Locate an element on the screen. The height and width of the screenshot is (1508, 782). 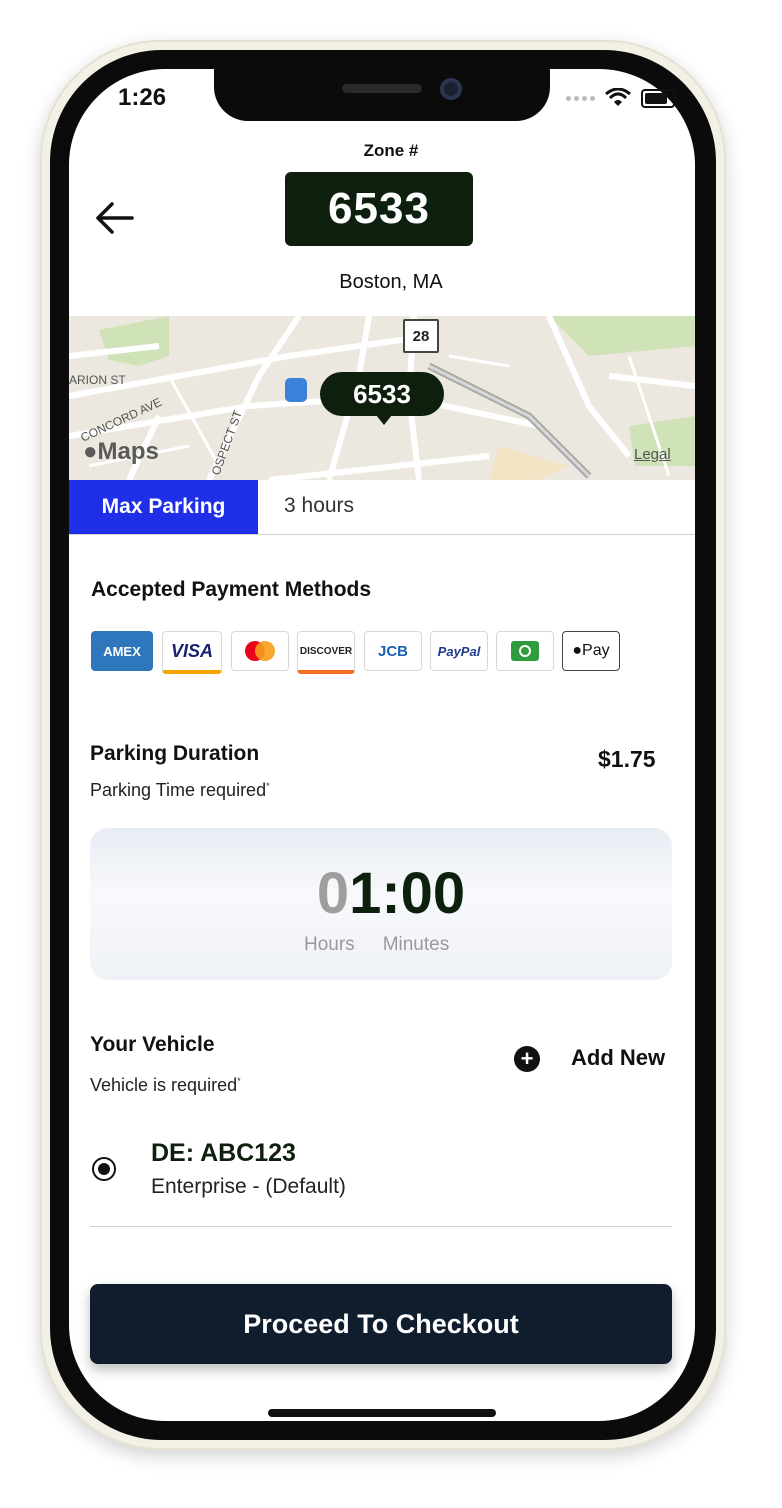
timer-hours-leading-digit: 0 is located at coordinates (333, 893).